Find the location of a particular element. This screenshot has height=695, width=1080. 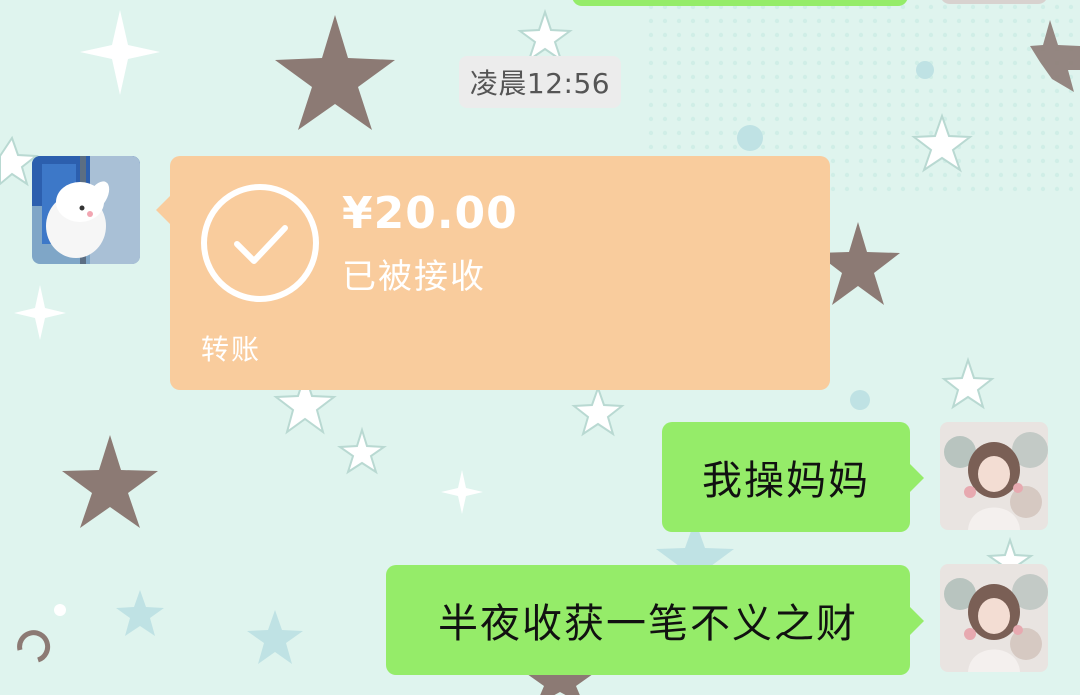

message-bubble: 半夜收获一笔不义之财 is located at coordinates (655, 620).